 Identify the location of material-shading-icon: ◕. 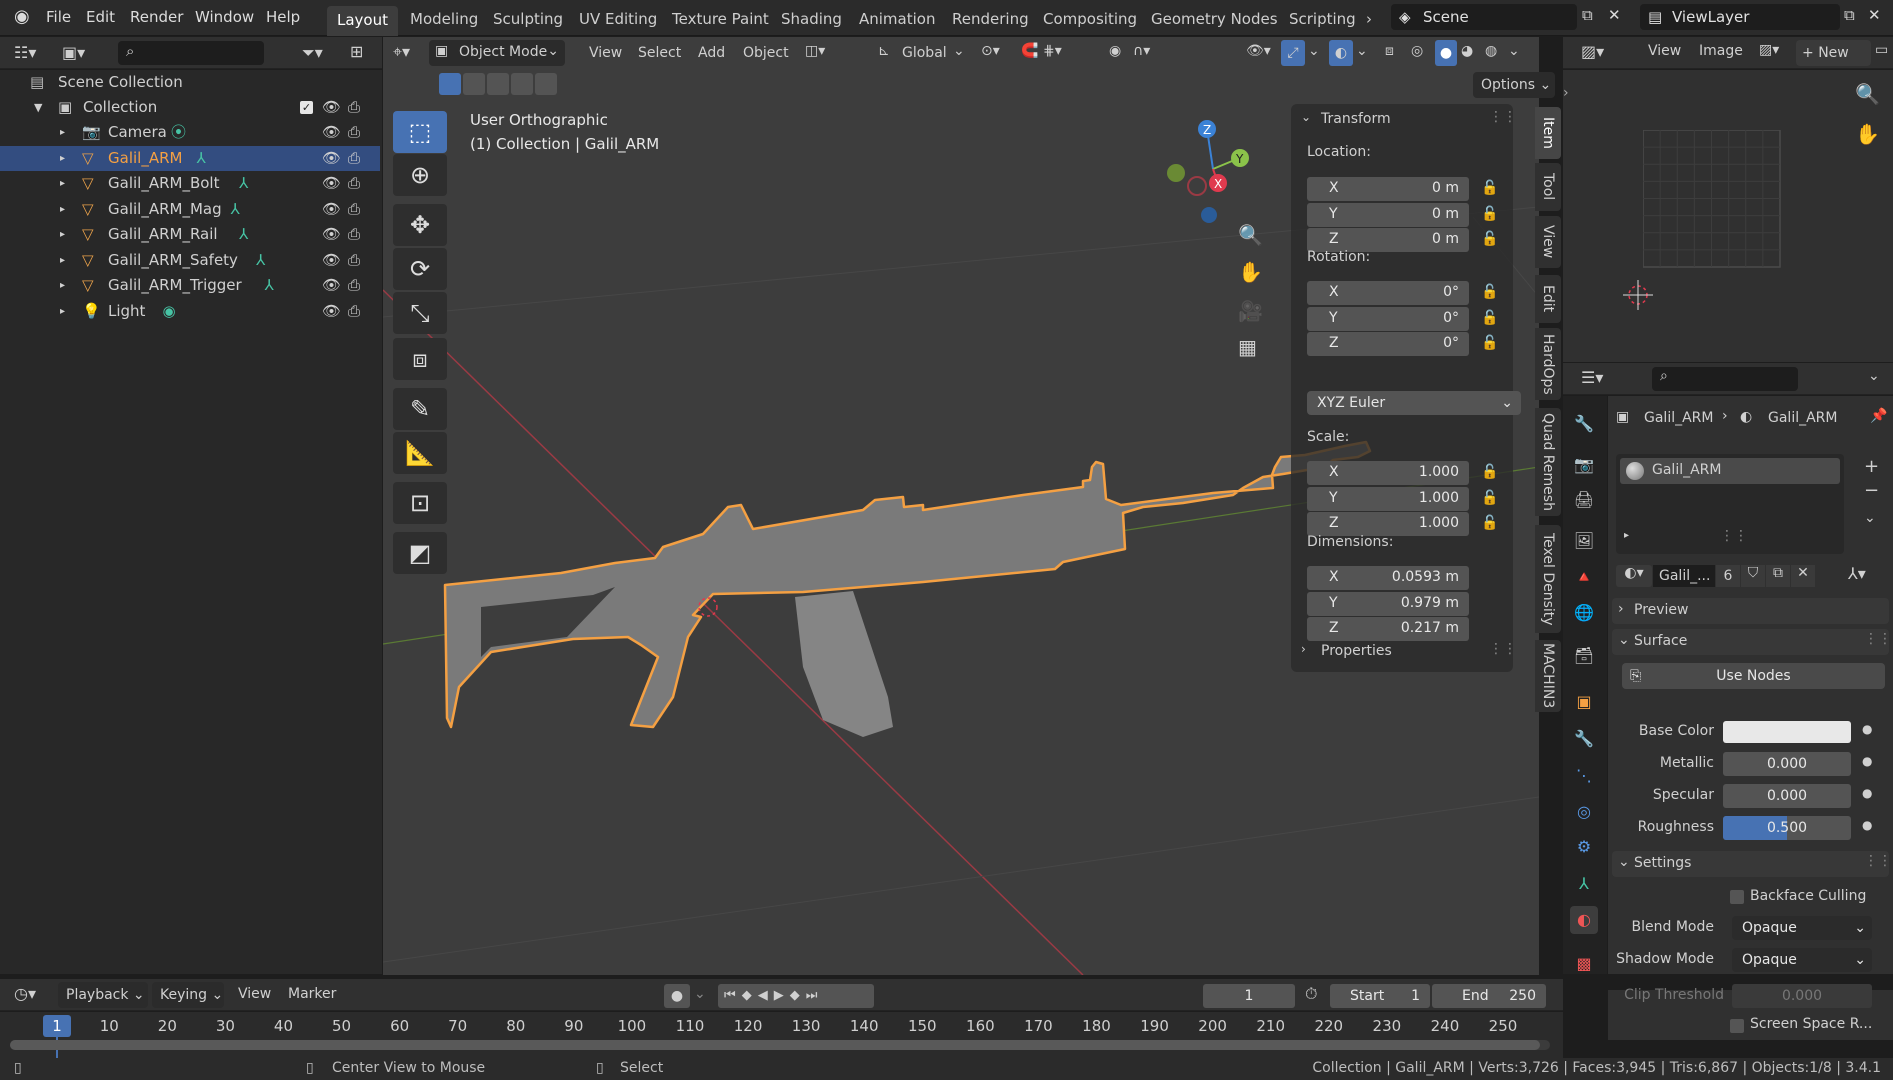
(1467, 51).